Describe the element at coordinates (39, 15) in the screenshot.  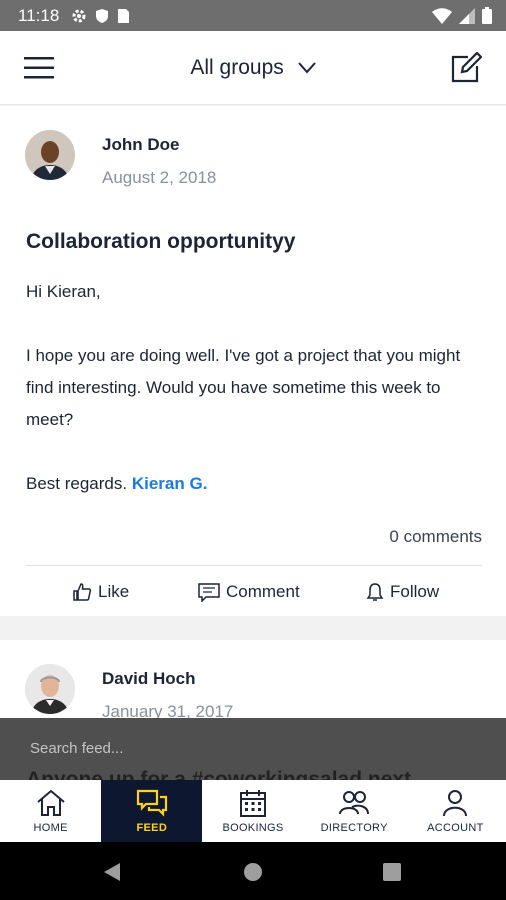
I see `status-time: 11:18` at that location.